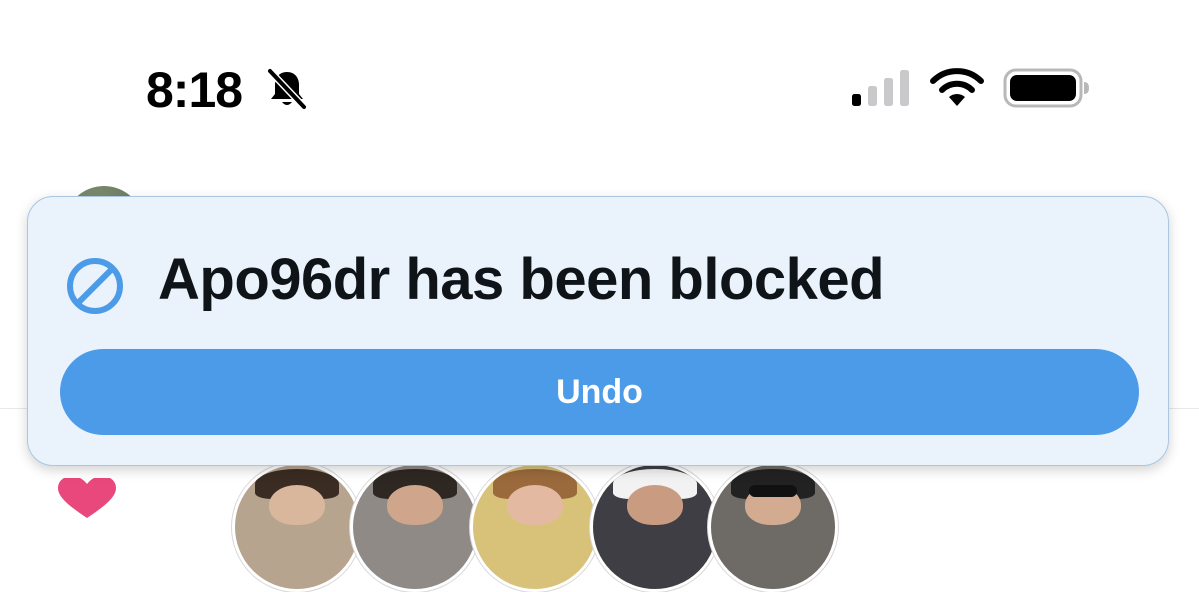 The image size is (1199, 592). I want to click on battery-icon, so click(1046, 88).